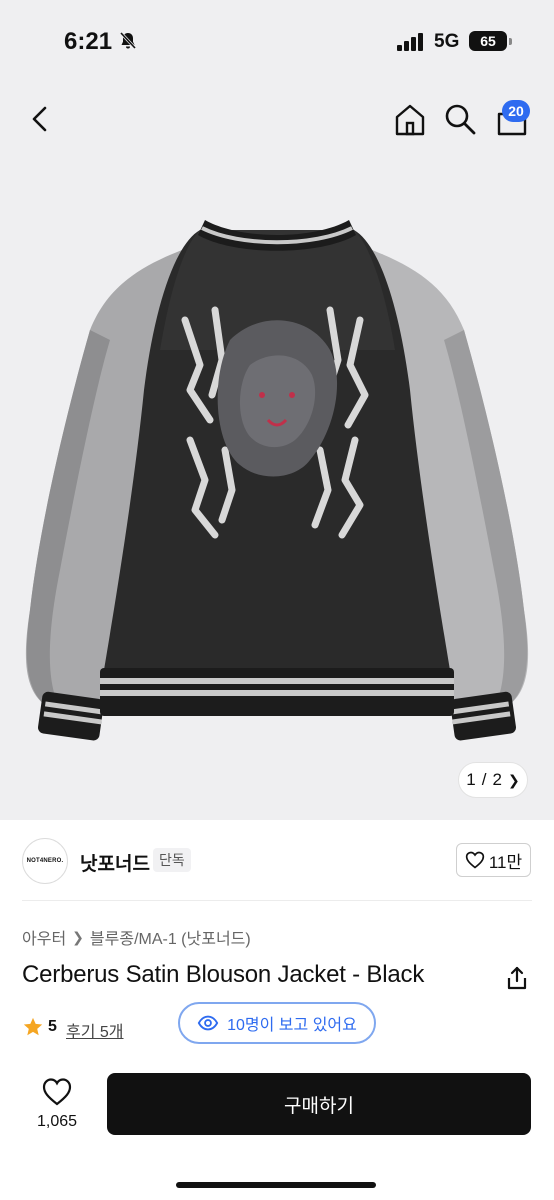 Image resolution: width=554 pixels, height=1200 pixels. I want to click on share-icon, so click(517, 978).